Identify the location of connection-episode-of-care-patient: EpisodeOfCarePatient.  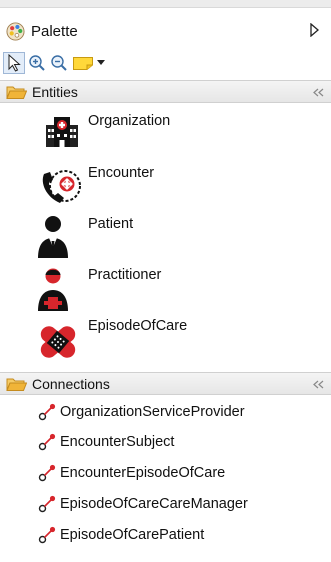
(183, 535).